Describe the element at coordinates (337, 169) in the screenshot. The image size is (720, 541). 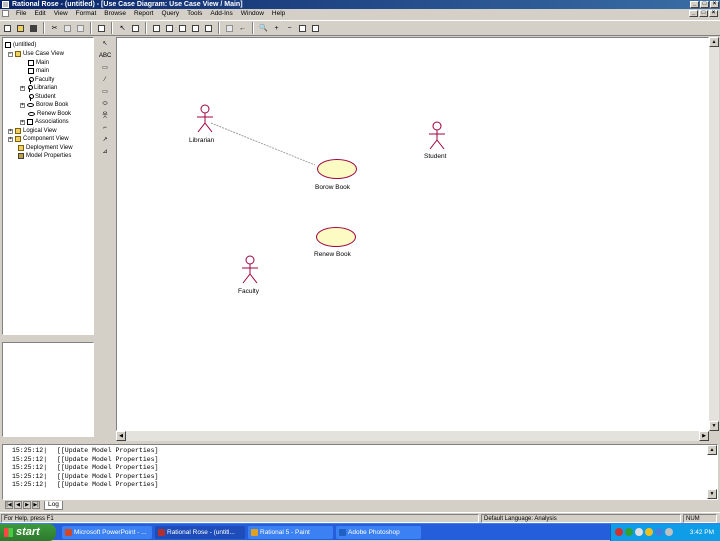
I see `use-case-borow-book-ellipse` at that location.